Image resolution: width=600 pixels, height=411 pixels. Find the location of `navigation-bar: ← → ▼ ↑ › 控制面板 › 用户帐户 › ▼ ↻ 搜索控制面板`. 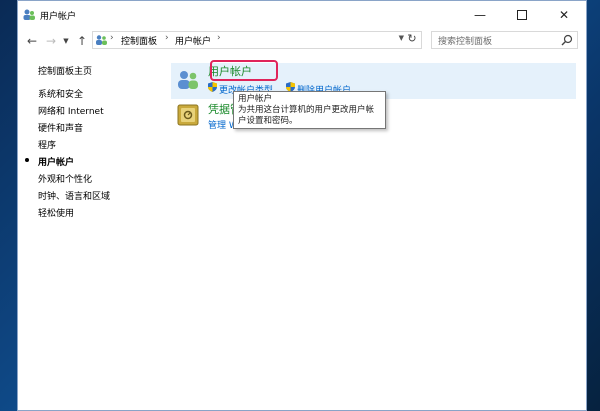

navigation-bar: ← → ▼ ↑ › 控制面板 › 用户帐户 › ▼ ↻ 搜索控制面板 is located at coordinates (302, 41).